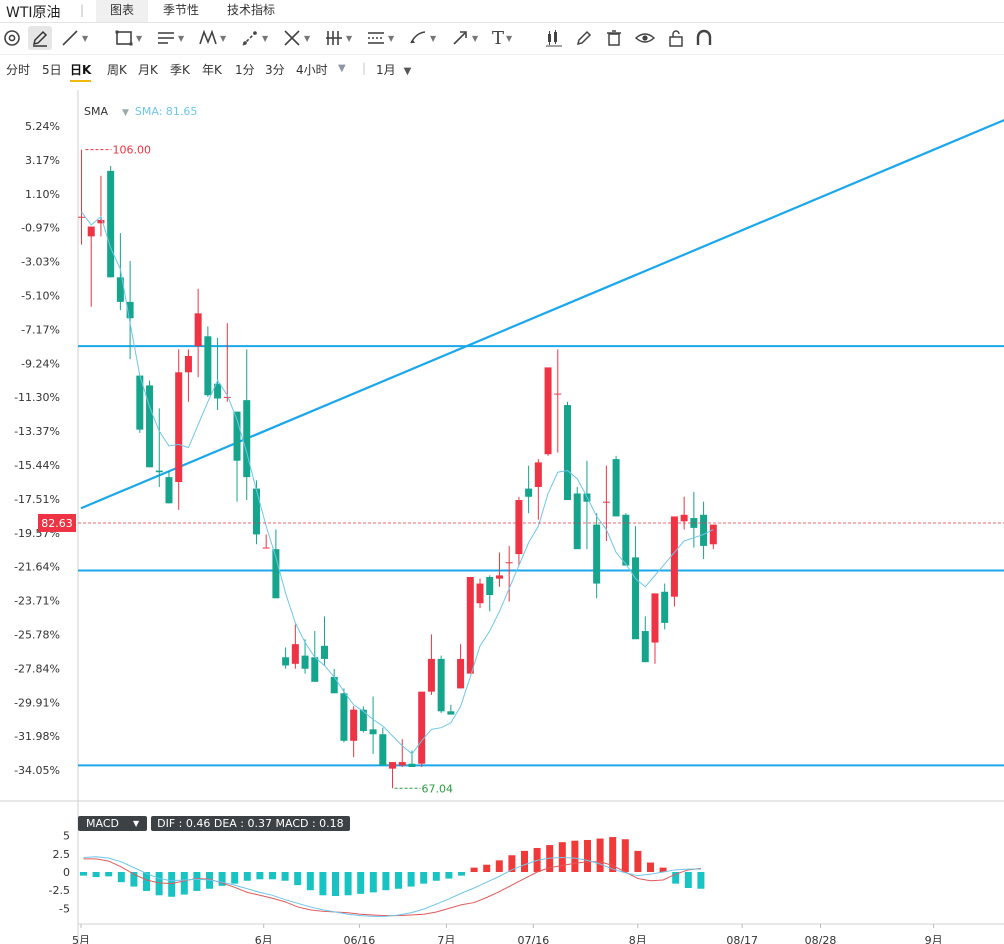 This screenshot has width=1004, height=944. Describe the element at coordinates (148, 69) in the screenshot. I see `period-monthly: 月K` at that location.